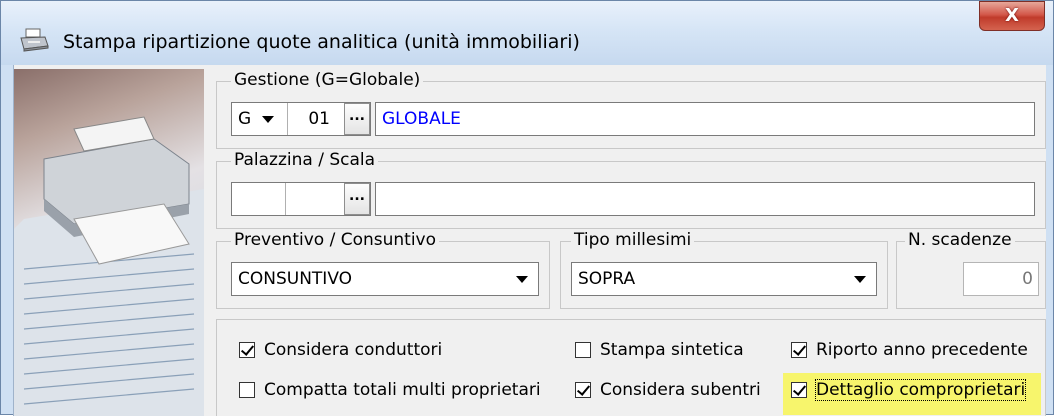 The height and width of the screenshot is (416, 1054). Describe the element at coordinates (295, 279) in the screenshot. I see `preventivo-value: CONSUNTIVO` at that location.